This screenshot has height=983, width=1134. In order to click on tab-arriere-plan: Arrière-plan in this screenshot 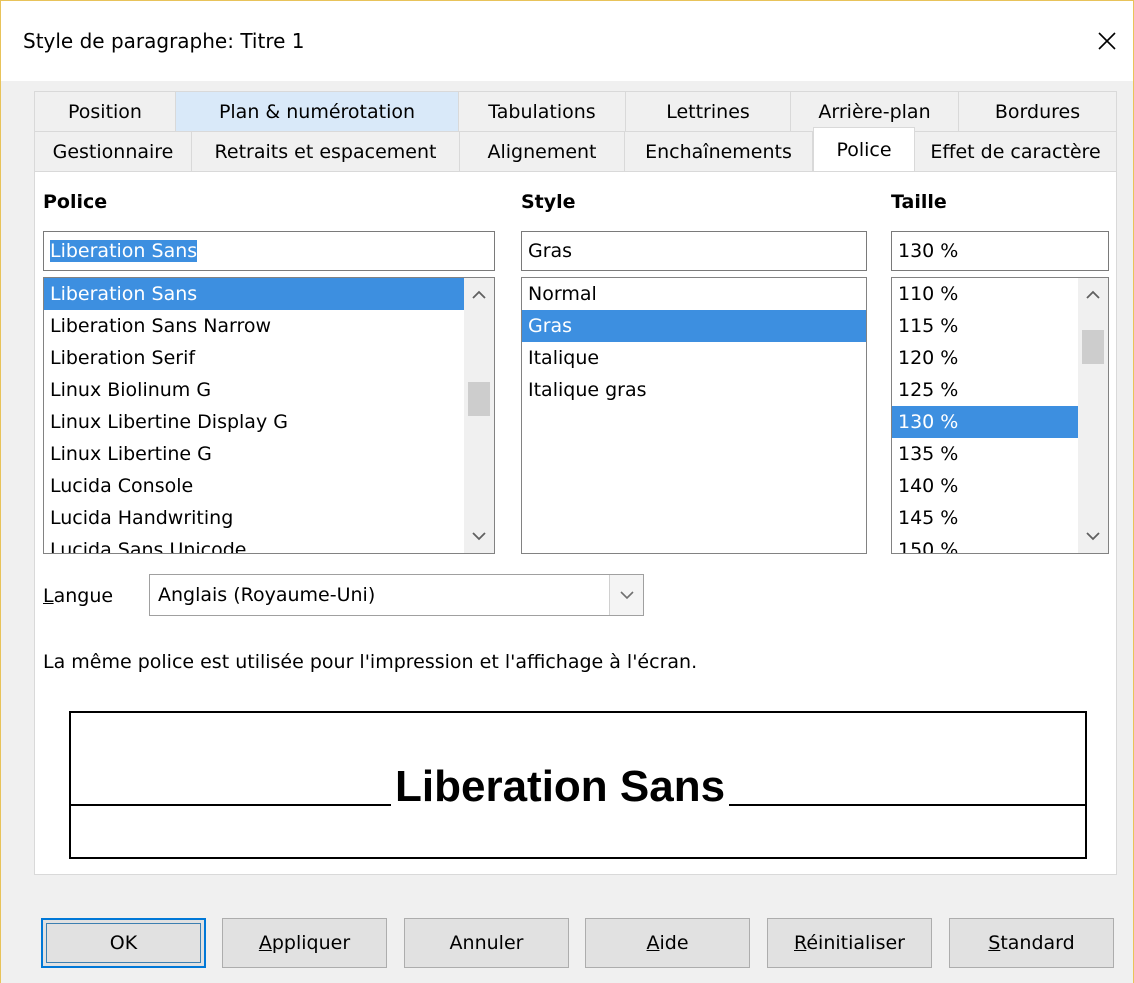, I will do `click(875, 111)`.